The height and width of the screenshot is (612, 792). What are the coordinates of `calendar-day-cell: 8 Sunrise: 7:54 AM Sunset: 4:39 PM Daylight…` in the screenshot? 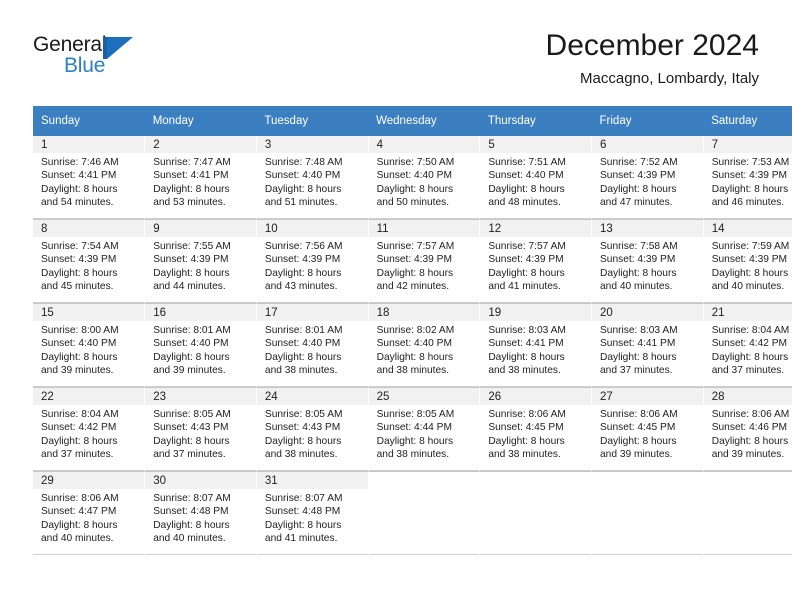 It's located at (89, 261).